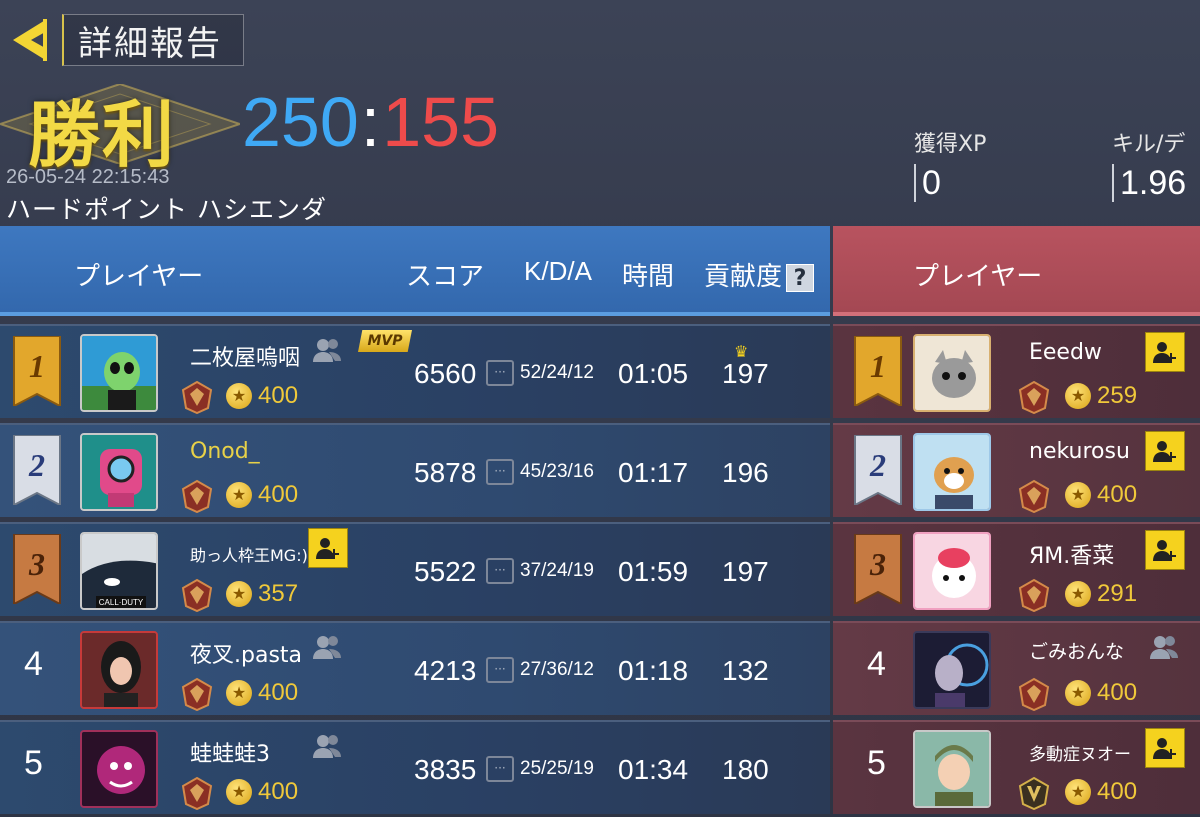 The height and width of the screenshot is (817, 1200). Describe the element at coordinates (1077, 652) in the screenshot. I see `player-name: ごみおんな` at that location.